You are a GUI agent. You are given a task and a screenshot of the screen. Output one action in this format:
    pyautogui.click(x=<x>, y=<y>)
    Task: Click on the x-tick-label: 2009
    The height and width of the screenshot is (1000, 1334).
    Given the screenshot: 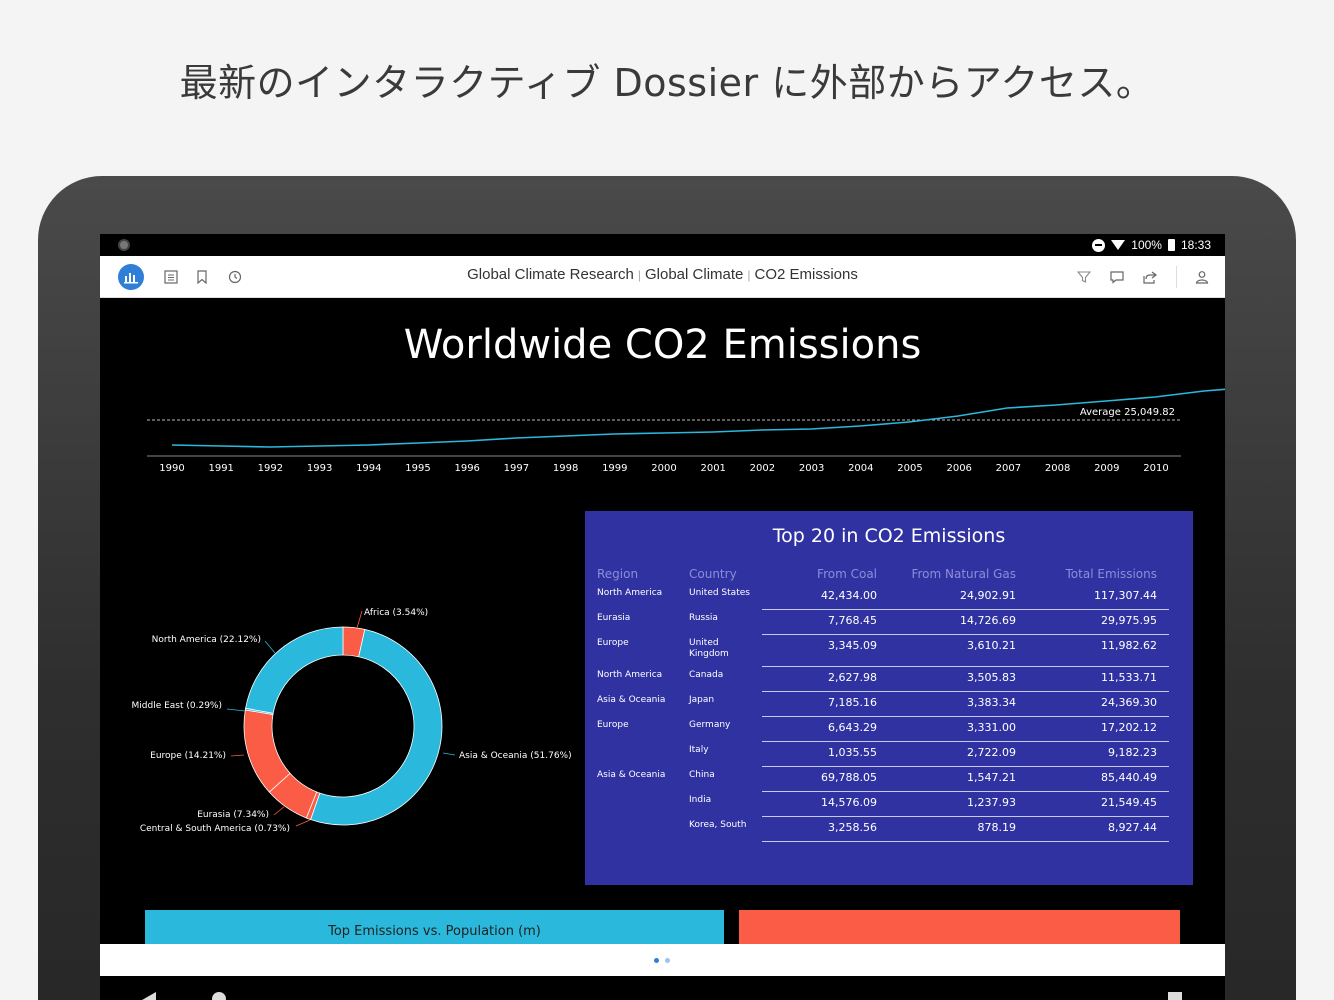 What is the action you would take?
    pyautogui.click(x=1106, y=468)
    